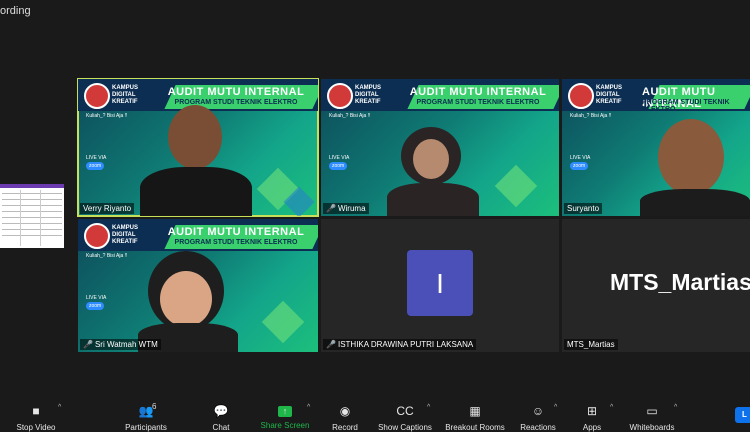  I want to click on participant-display-name: MTS_Martias, so click(680, 282).